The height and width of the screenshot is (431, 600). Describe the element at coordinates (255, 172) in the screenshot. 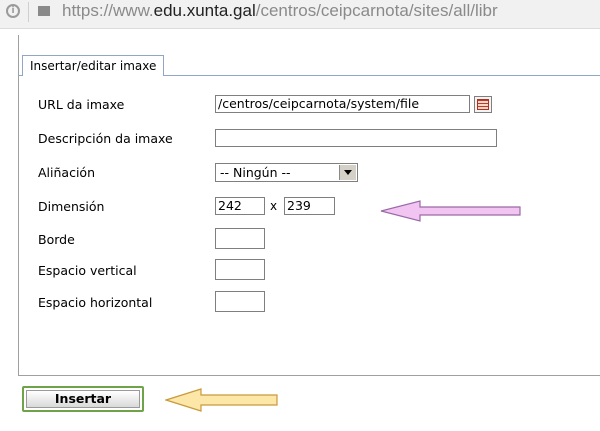

I see `alignment-selected-value: -- Ningún --` at that location.